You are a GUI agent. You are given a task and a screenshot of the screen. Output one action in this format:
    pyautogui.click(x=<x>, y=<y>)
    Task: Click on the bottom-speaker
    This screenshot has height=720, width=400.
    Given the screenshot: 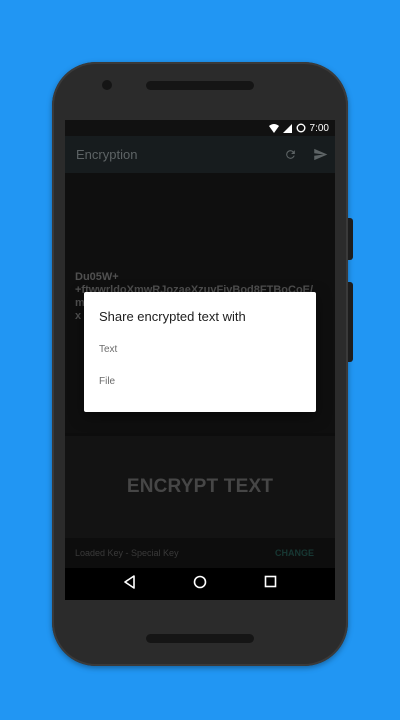 What is the action you would take?
    pyautogui.click(x=200, y=638)
    